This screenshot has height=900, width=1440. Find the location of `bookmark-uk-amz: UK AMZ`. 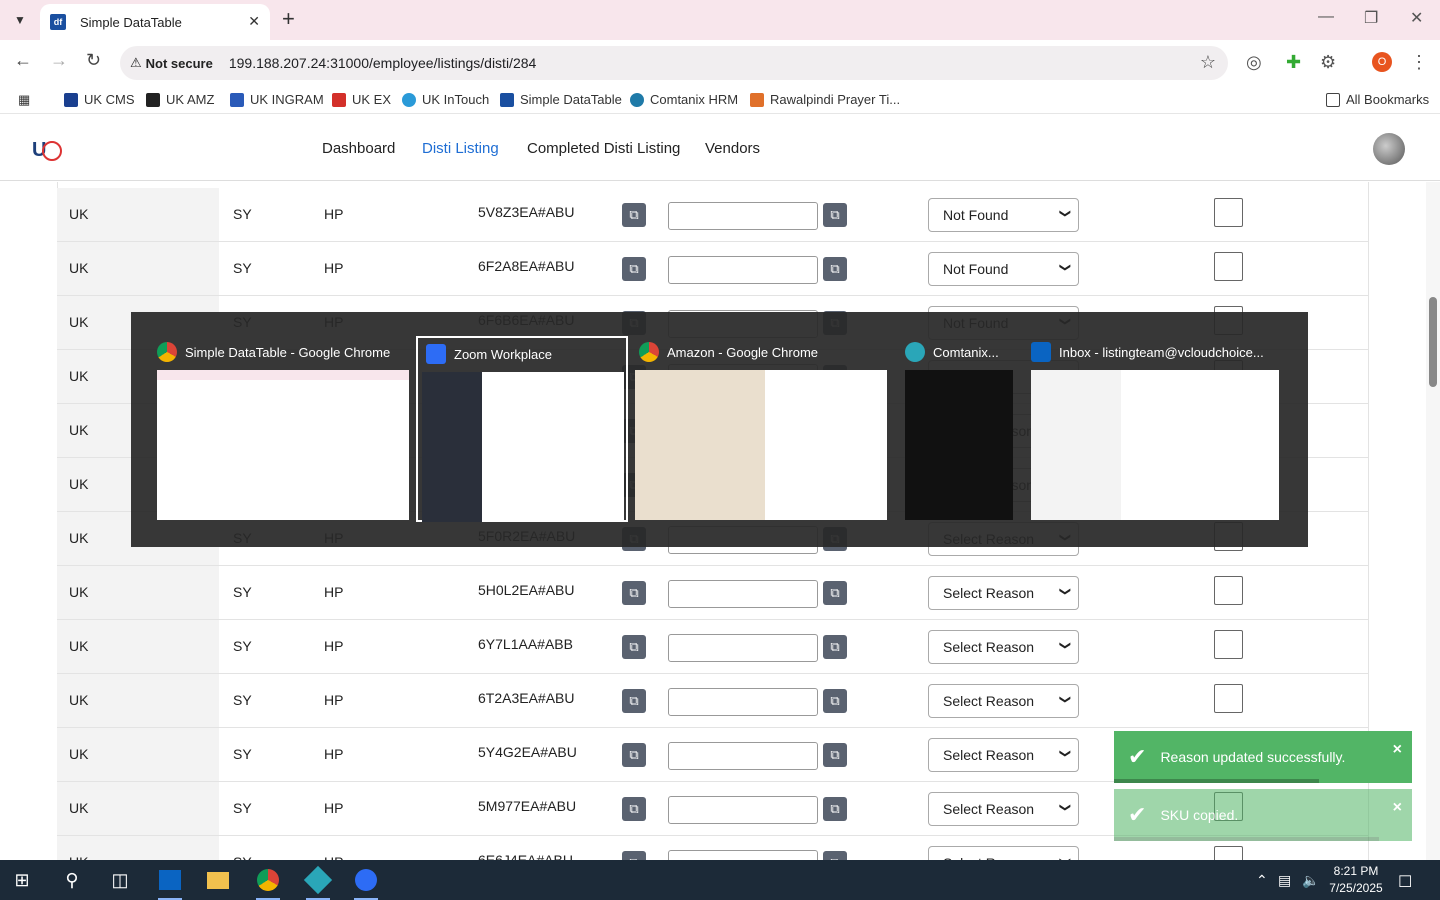

bookmark-uk-amz: UK AMZ is located at coordinates (180, 99).